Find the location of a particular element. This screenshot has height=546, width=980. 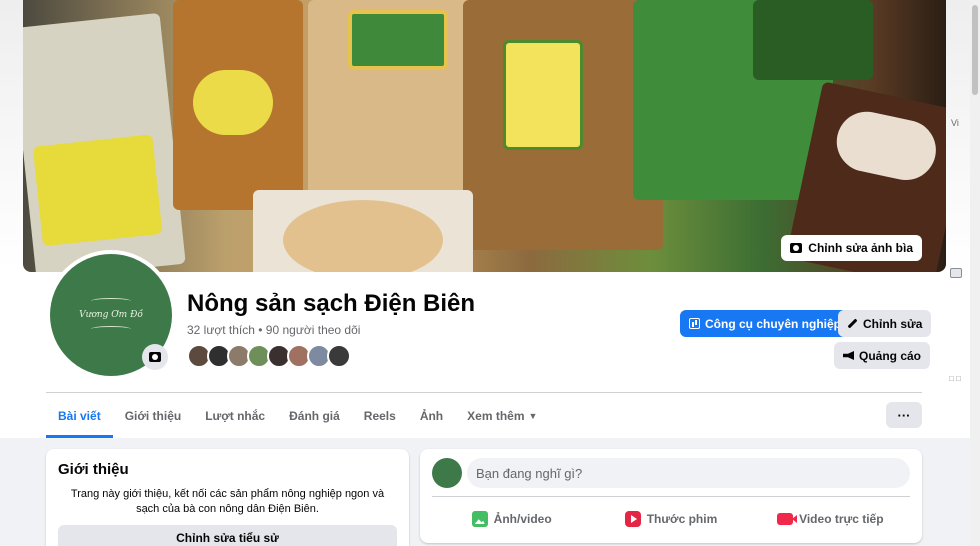

live-video-label: Video trực tiếp is located at coordinates (841, 519).